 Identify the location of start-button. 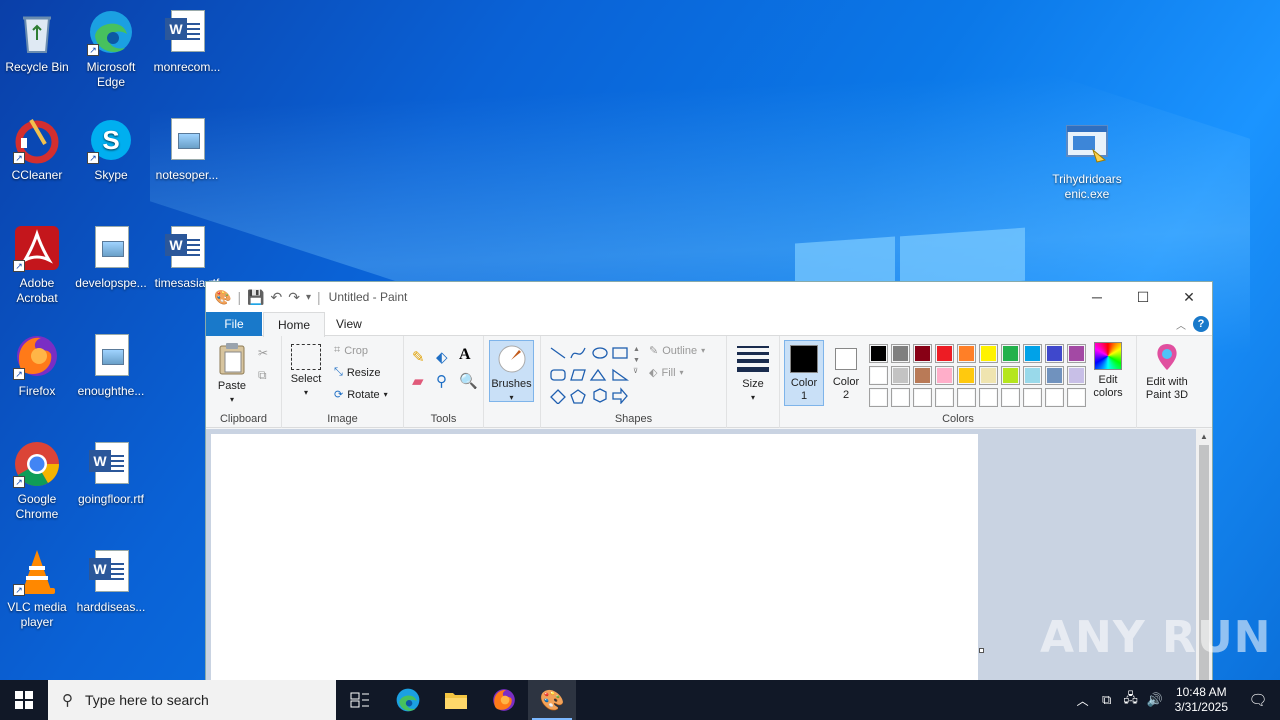
(24, 700).